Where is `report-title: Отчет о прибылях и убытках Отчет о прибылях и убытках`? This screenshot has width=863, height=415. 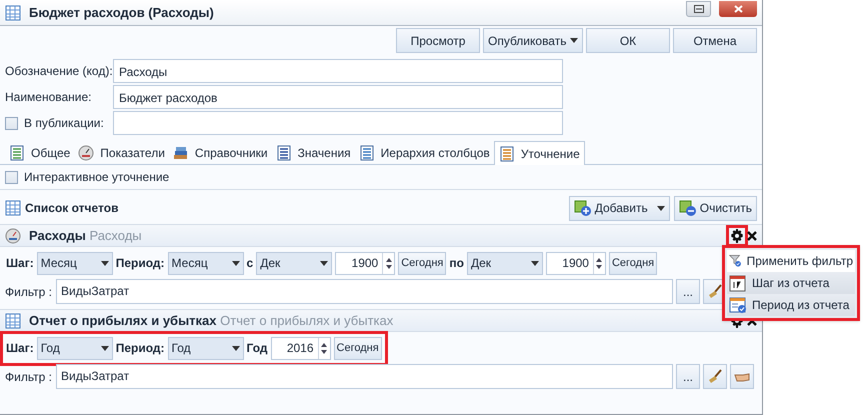
report-title: Отчет о прибылях и убытках Отчет о прибылях и убытках is located at coordinates (211, 321).